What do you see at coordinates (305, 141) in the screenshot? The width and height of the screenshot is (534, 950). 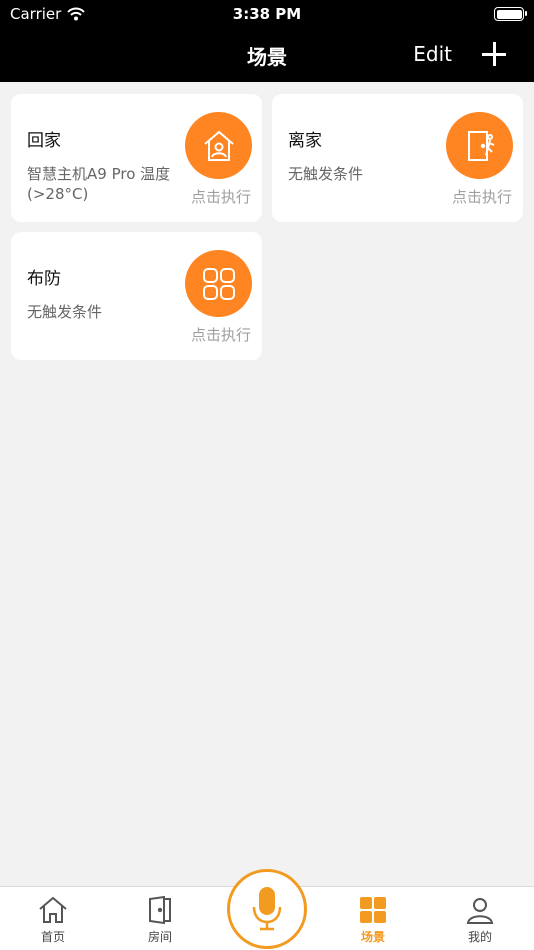 I see `scene-name: 离家` at bounding box center [305, 141].